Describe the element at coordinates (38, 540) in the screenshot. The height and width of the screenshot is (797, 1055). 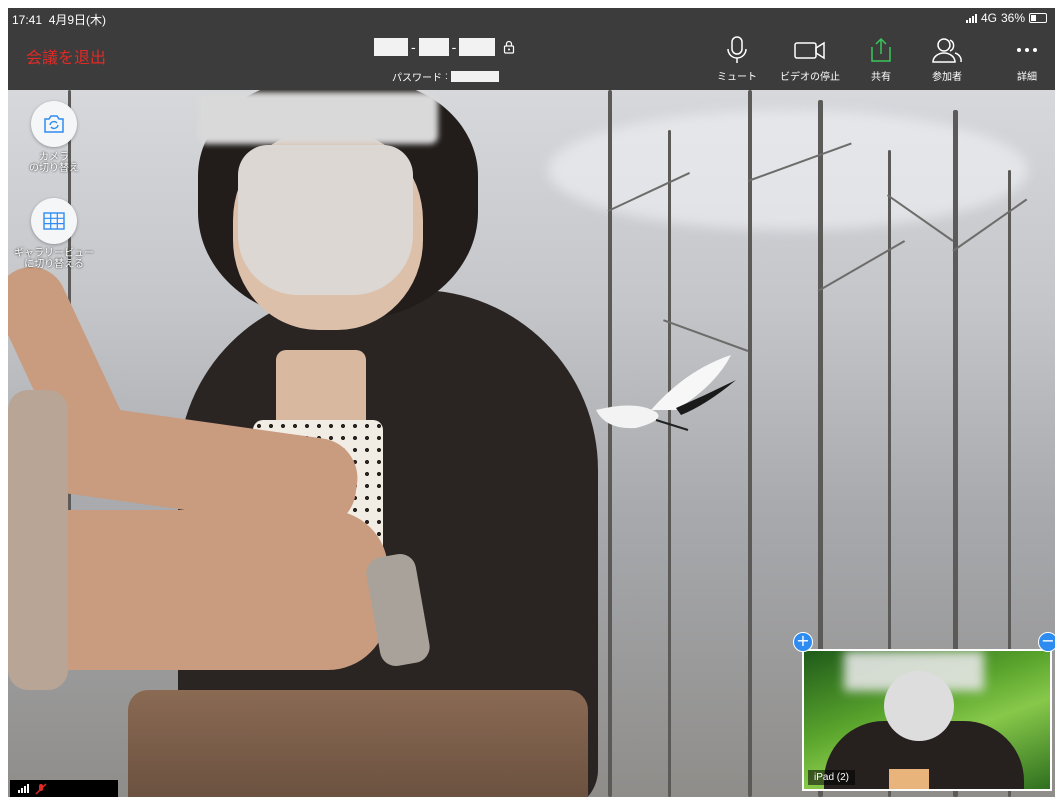
I see `hand-object` at that location.